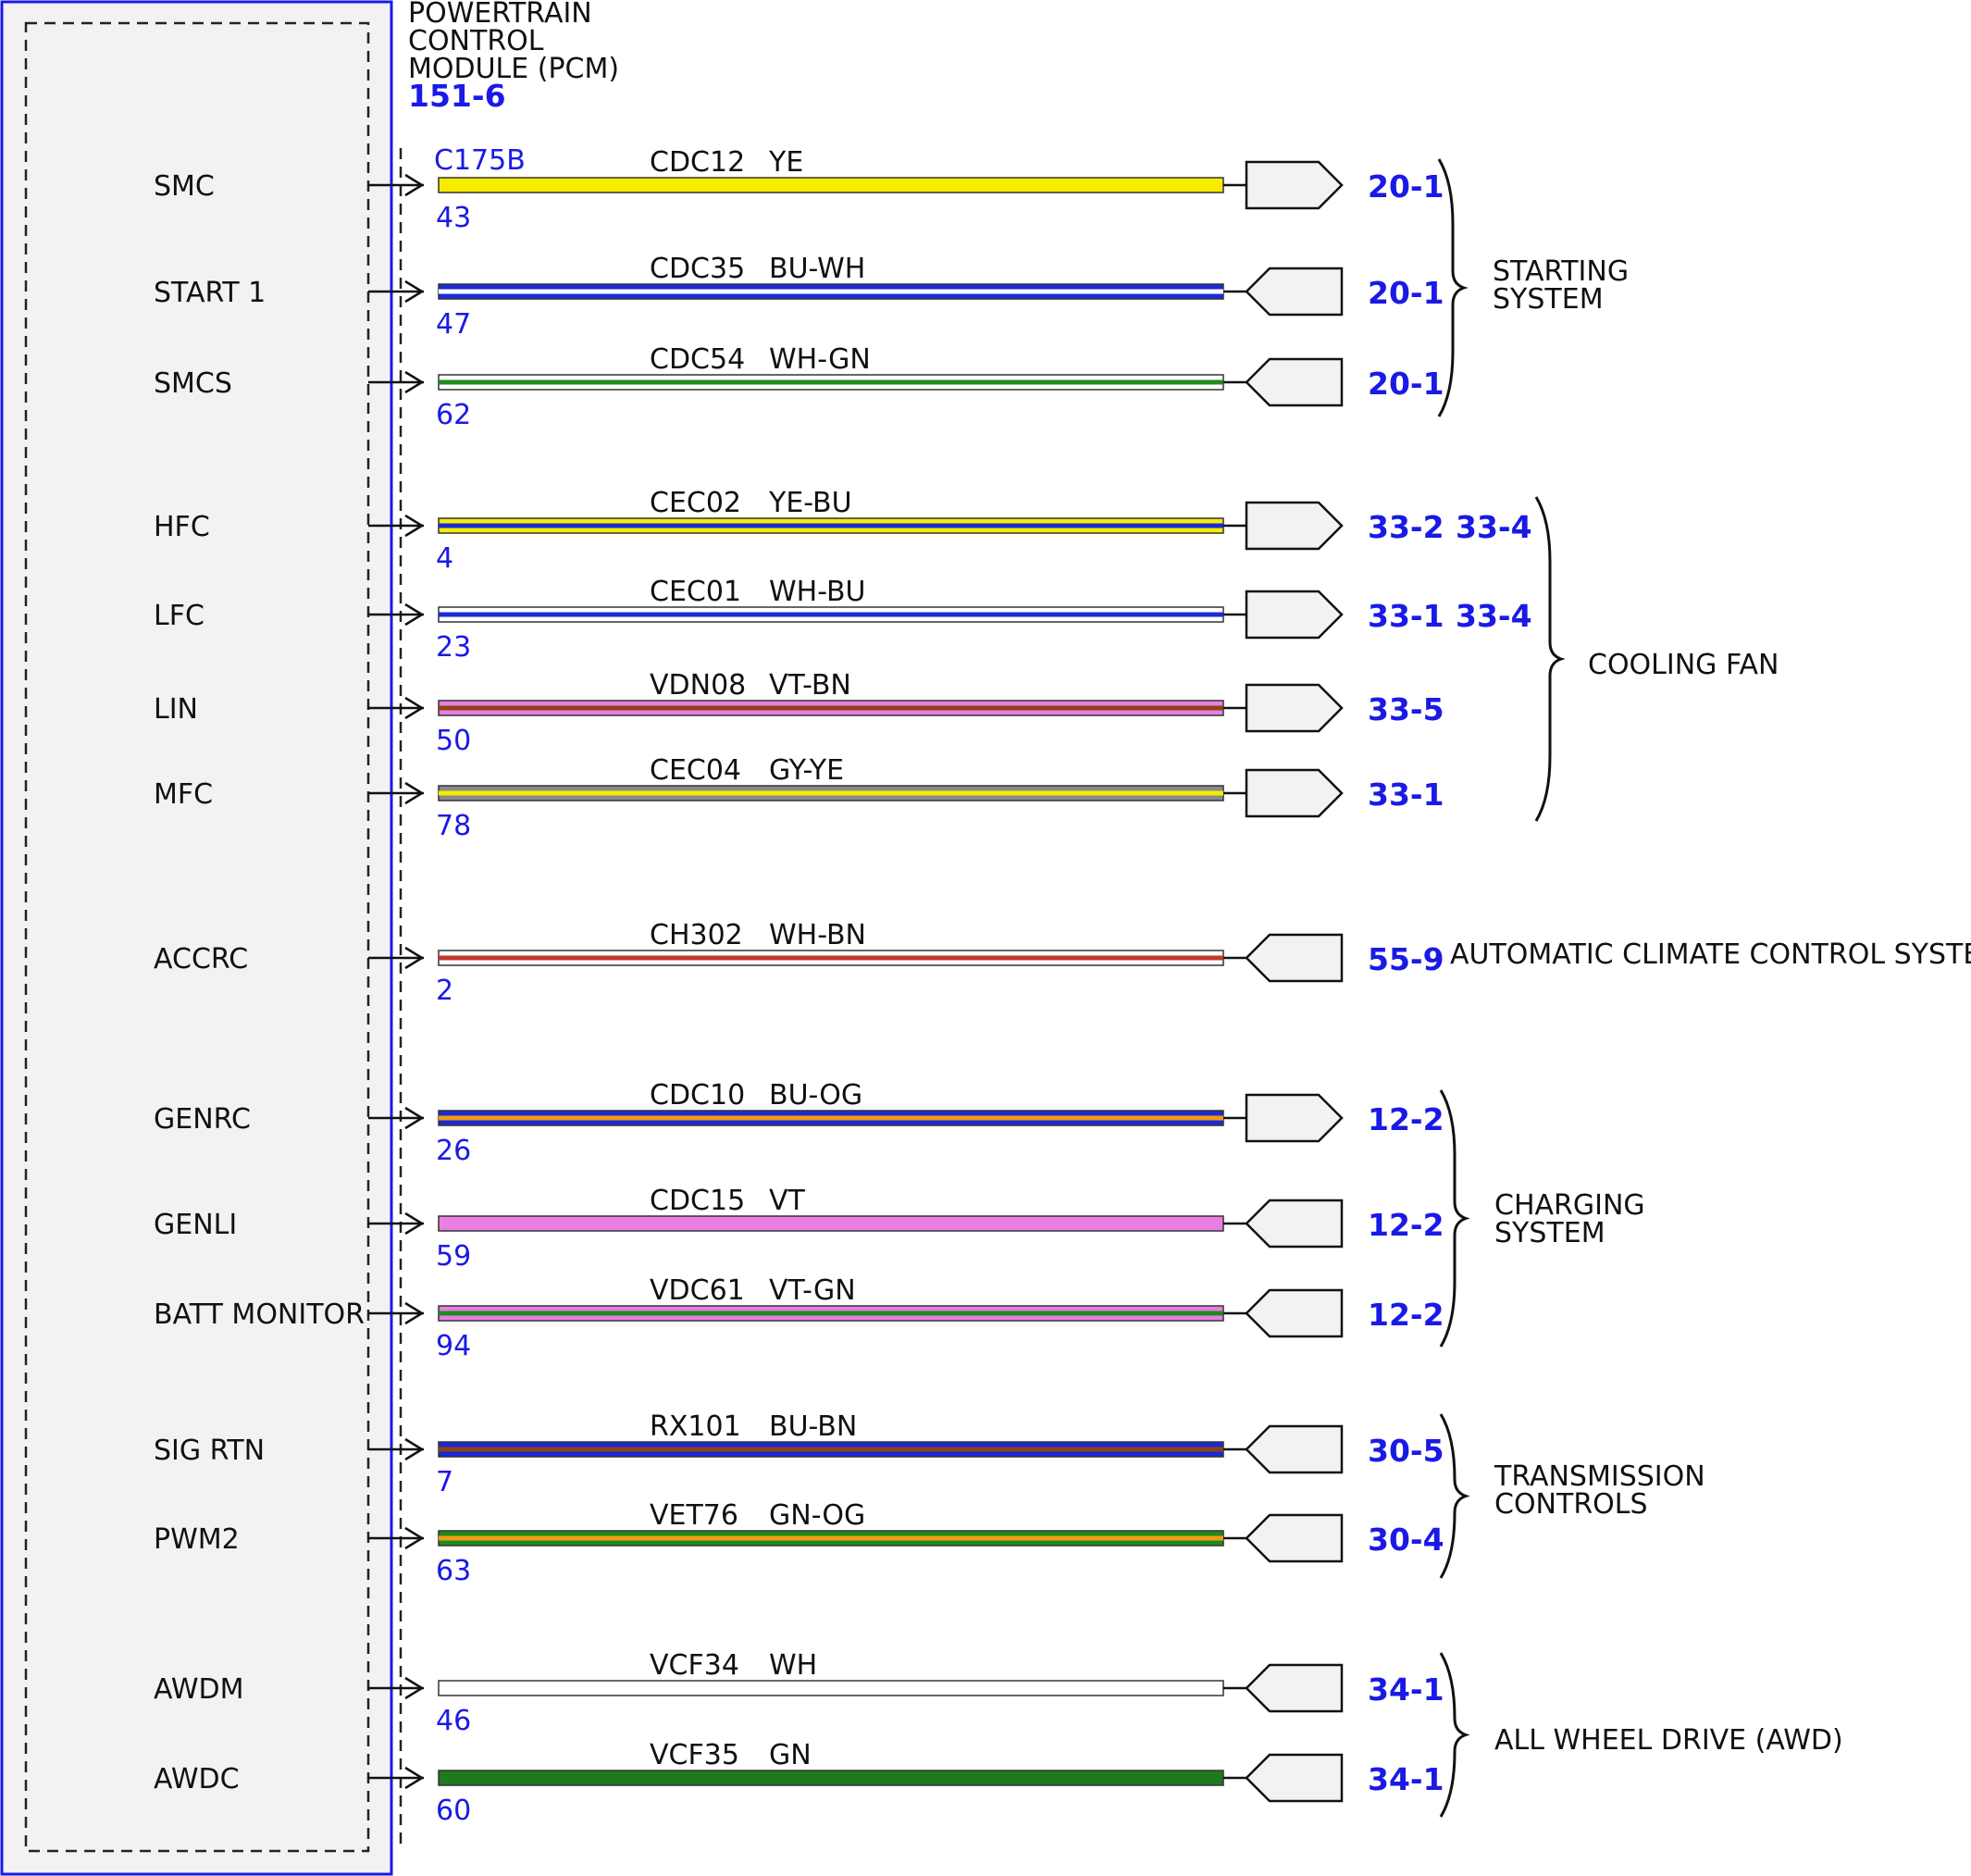  What do you see at coordinates (201, 959) in the screenshot?
I see `signal-label: ACCRC` at bounding box center [201, 959].